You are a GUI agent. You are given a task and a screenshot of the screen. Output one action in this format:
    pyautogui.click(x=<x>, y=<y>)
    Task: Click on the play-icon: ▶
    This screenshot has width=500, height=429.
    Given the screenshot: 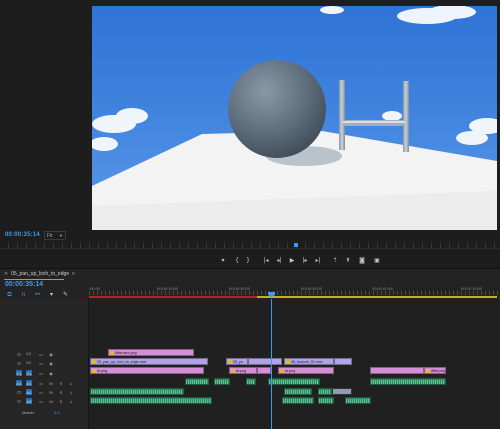 What is the action you would take?
    pyautogui.click(x=292, y=260)
    